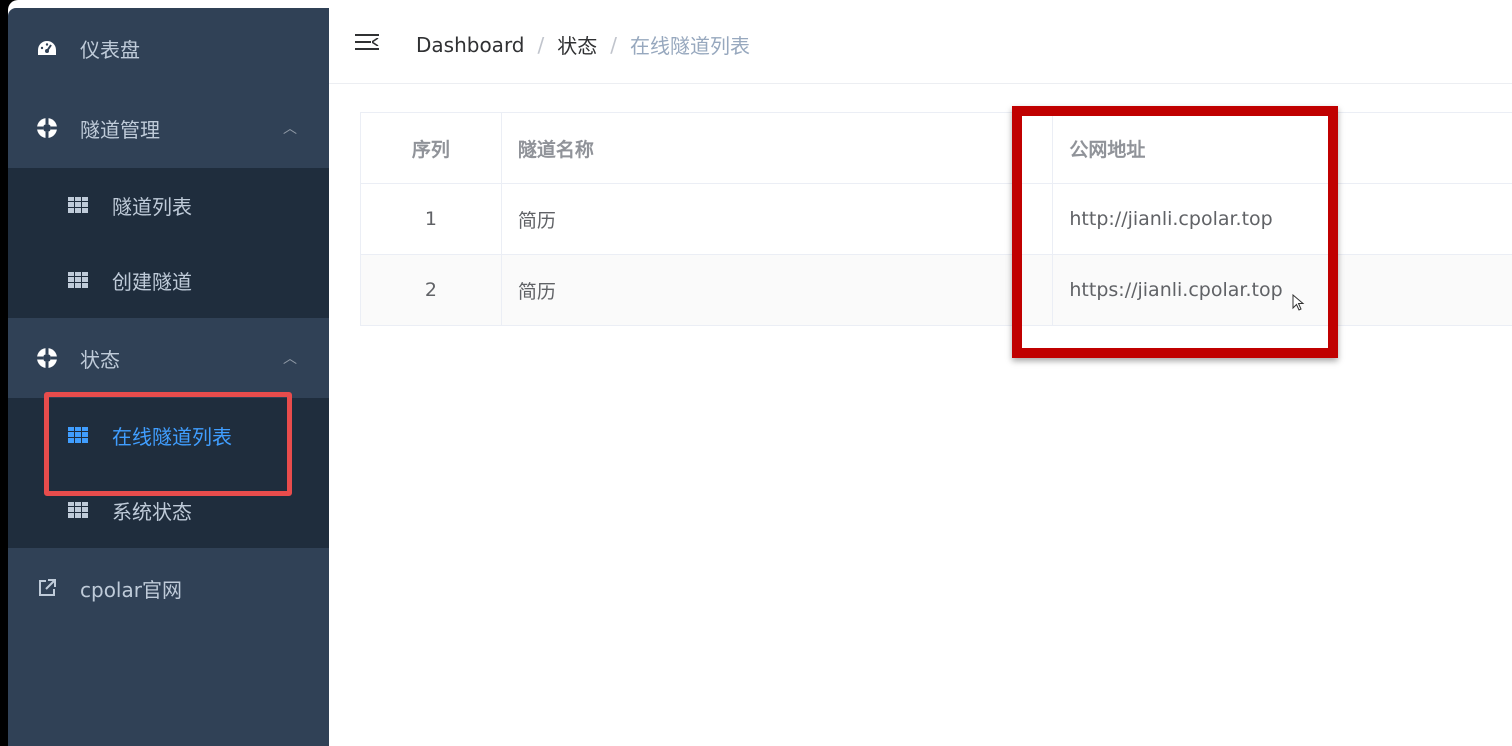  I want to click on sidebar-item-dashboard: 仪表盘, so click(168, 48).